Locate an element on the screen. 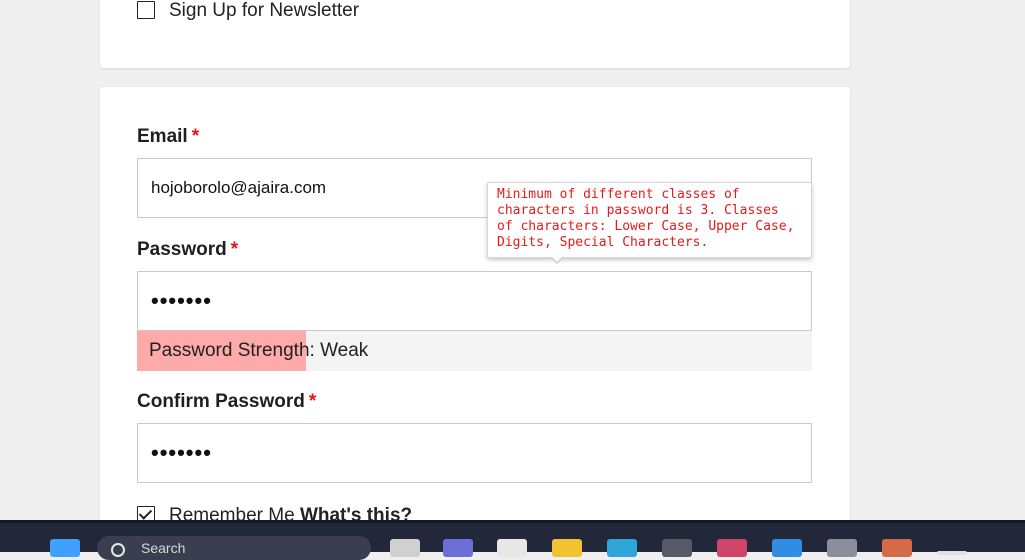  email-label: Email * is located at coordinates (168, 137).